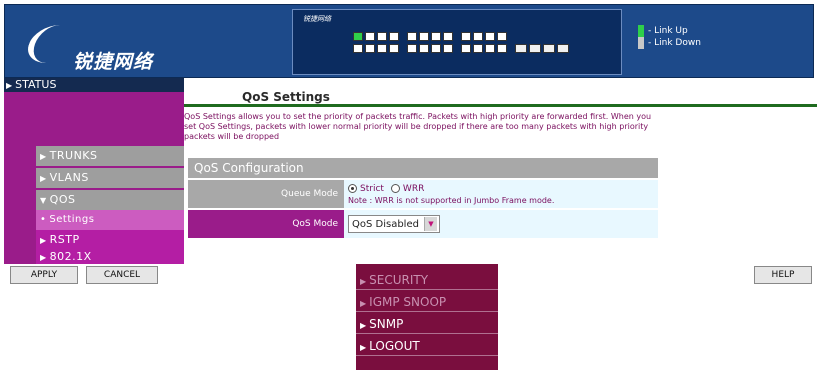 The height and width of the screenshot is (370, 817). What do you see at coordinates (394, 224) in the screenshot?
I see `qos-mode-select: QoS Disabled ▼` at bounding box center [394, 224].